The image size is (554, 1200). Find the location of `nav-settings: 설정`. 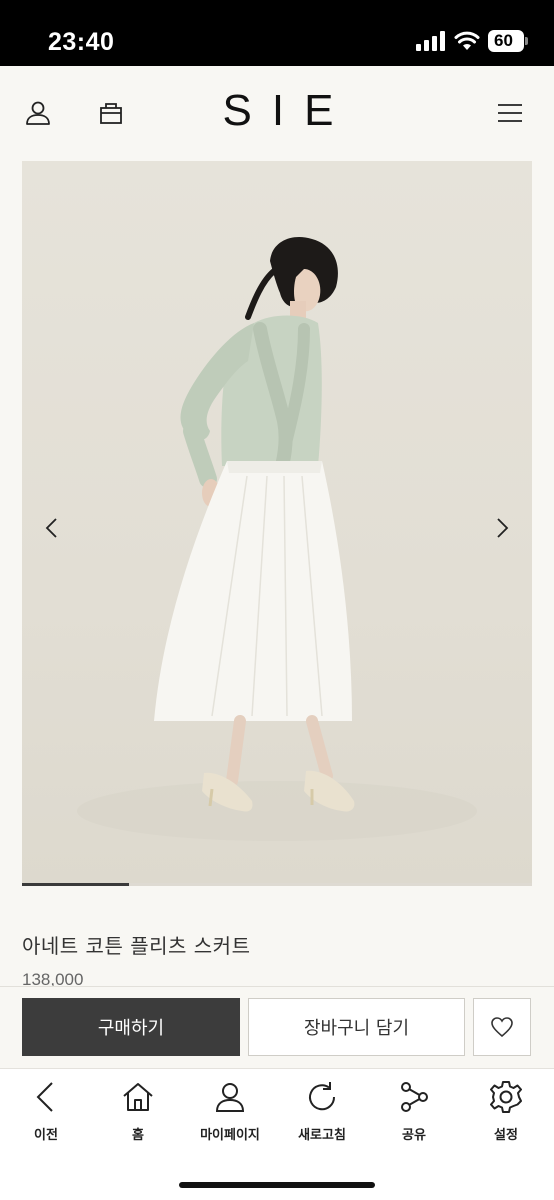

nav-settings: 설정 is located at coordinates (506, 1114).